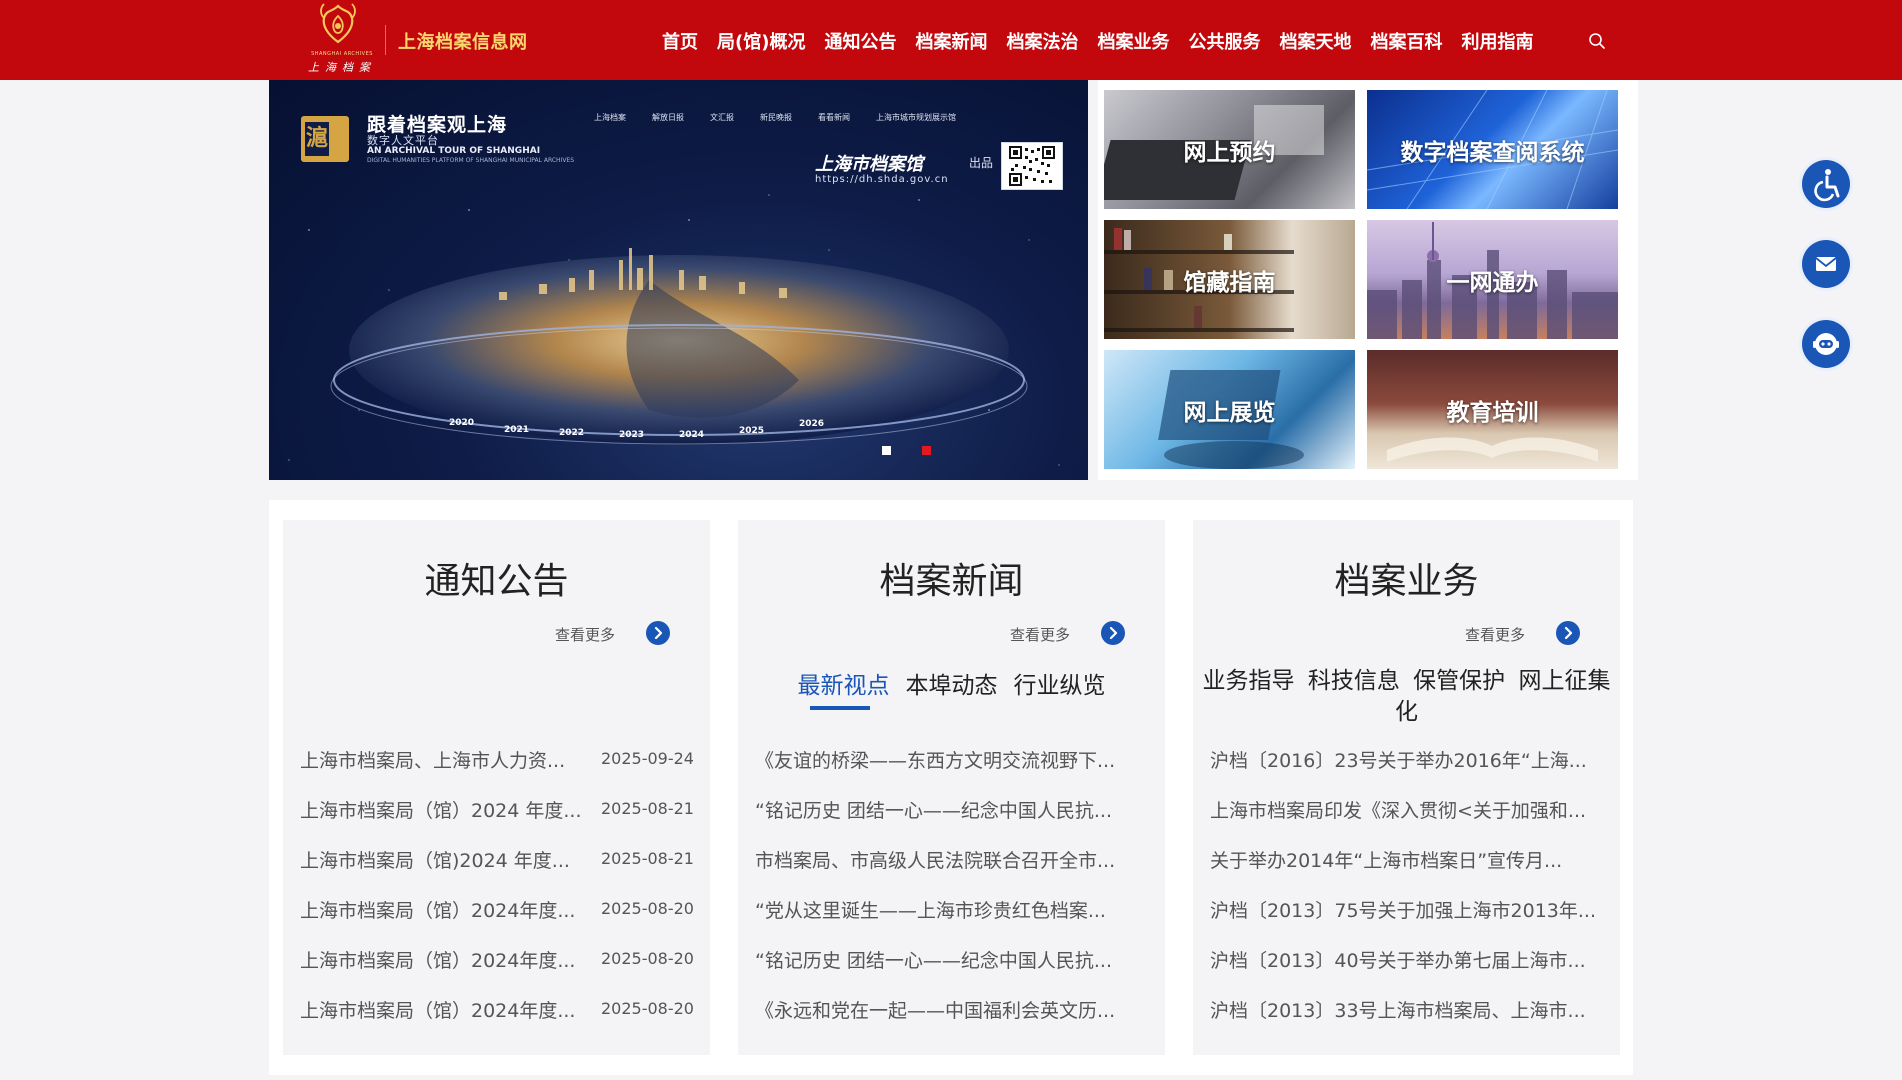  I want to click on qr-code, so click(1032, 166).